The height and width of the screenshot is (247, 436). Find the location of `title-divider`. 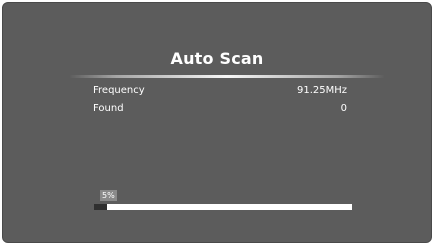

title-divider is located at coordinates (227, 76).